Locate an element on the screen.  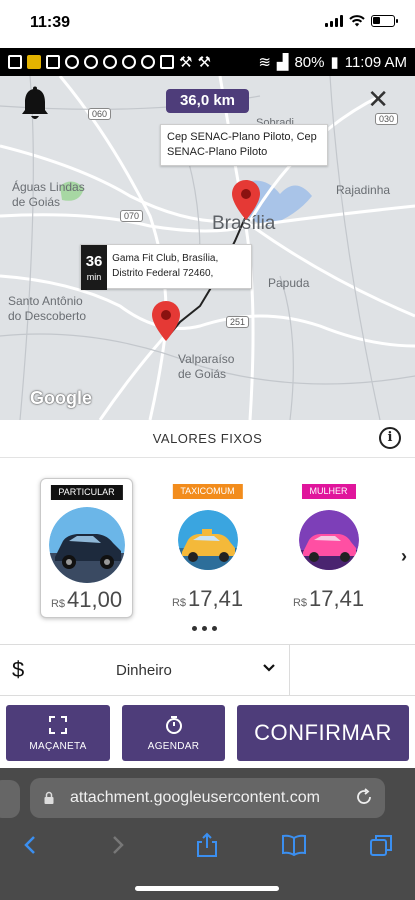
cellular-signal-icon is located at coordinates (334, 21).